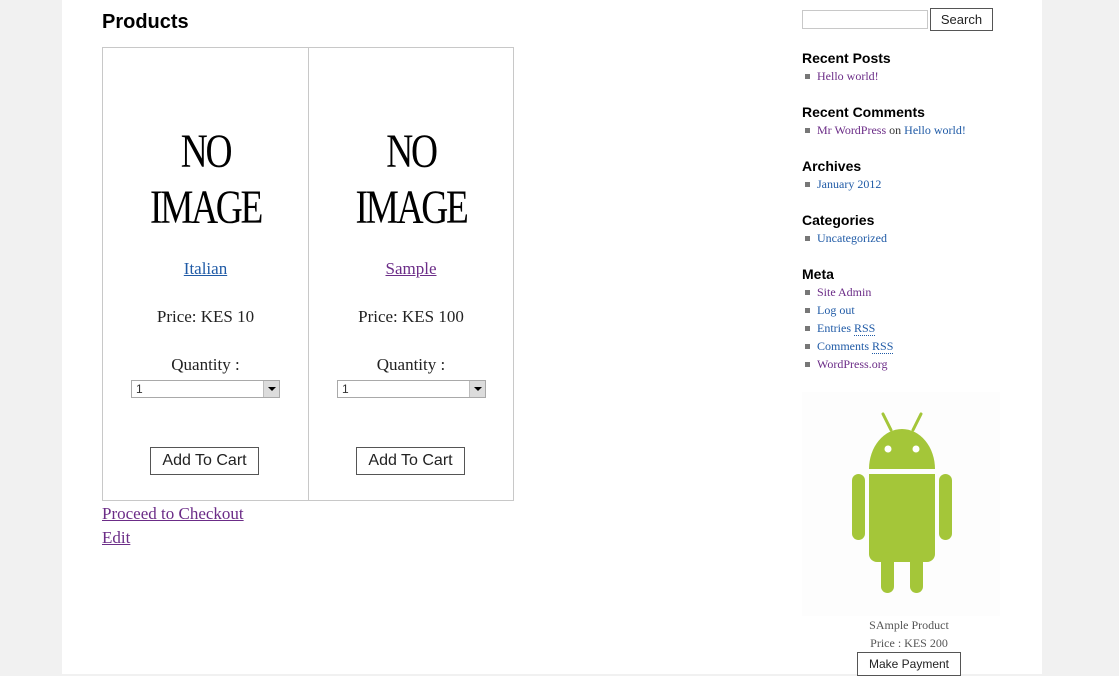 The width and height of the screenshot is (1119, 676). What do you see at coordinates (116, 538) in the screenshot?
I see `edit-link: Edit` at bounding box center [116, 538].